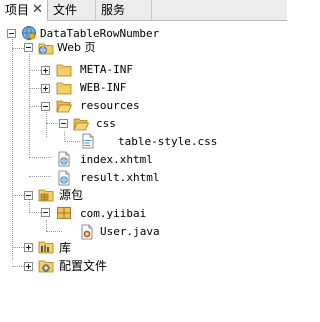 This screenshot has height=322, width=320. Describe the element at coordinates (46, 247) in the screenshot. I see `libraries-icon` at that location.